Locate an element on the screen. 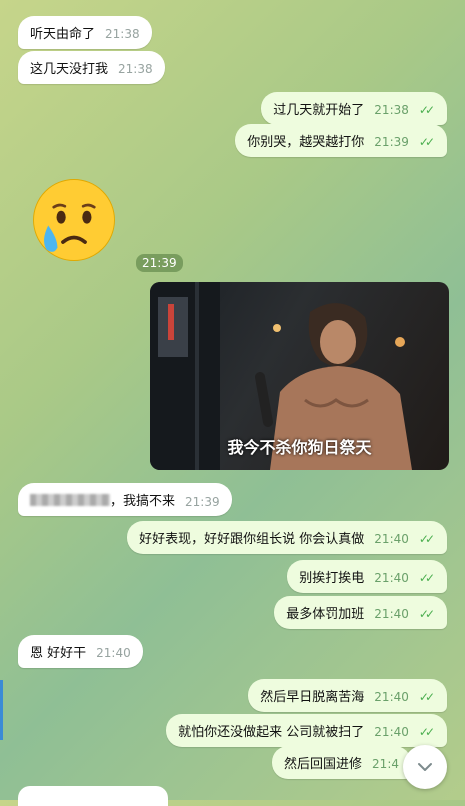 The image size is (465, 806). message-bubble: 恩 好好干 21:40 is located at coordinates (80, 651).